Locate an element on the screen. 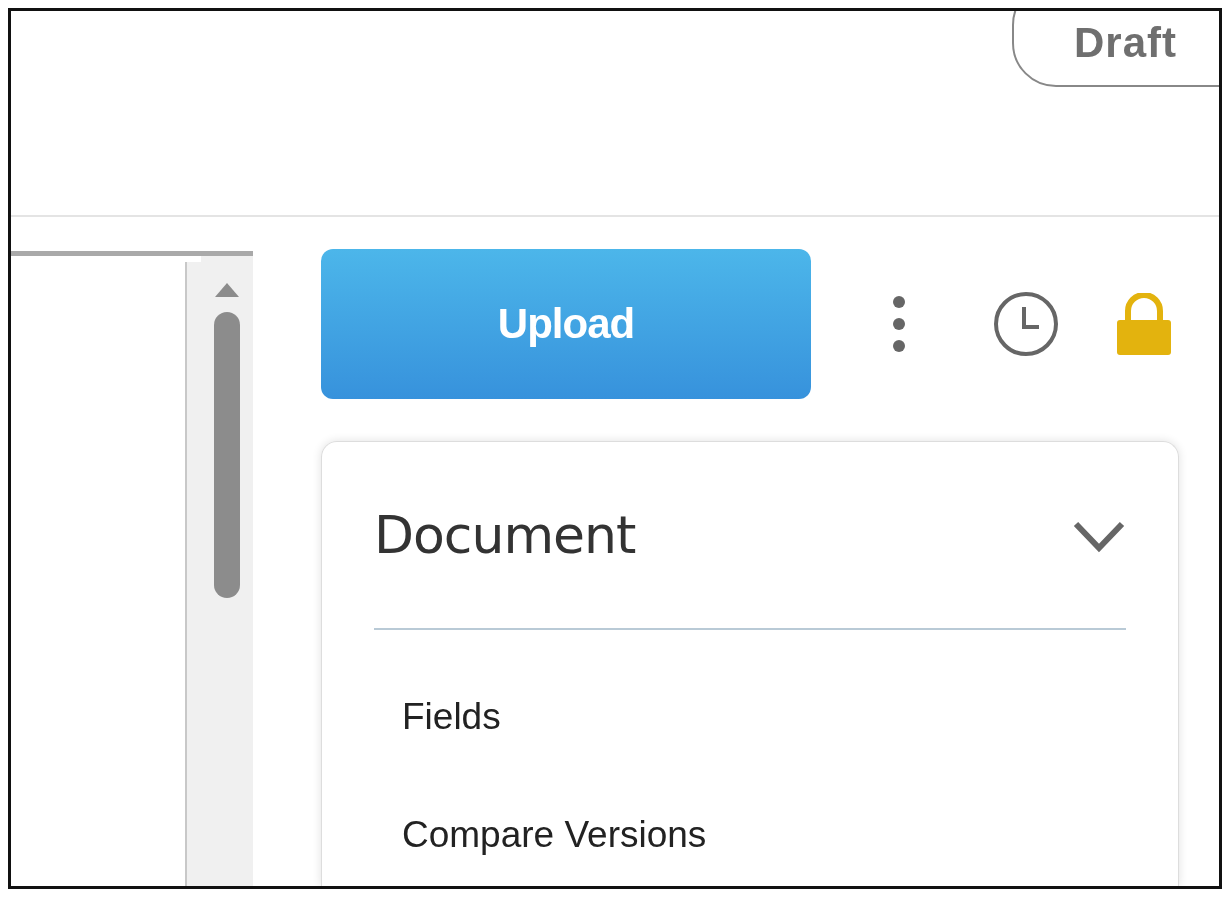 This screenshot has width=1228, height=899. lock-icon is located at coordinates (1144, 324).